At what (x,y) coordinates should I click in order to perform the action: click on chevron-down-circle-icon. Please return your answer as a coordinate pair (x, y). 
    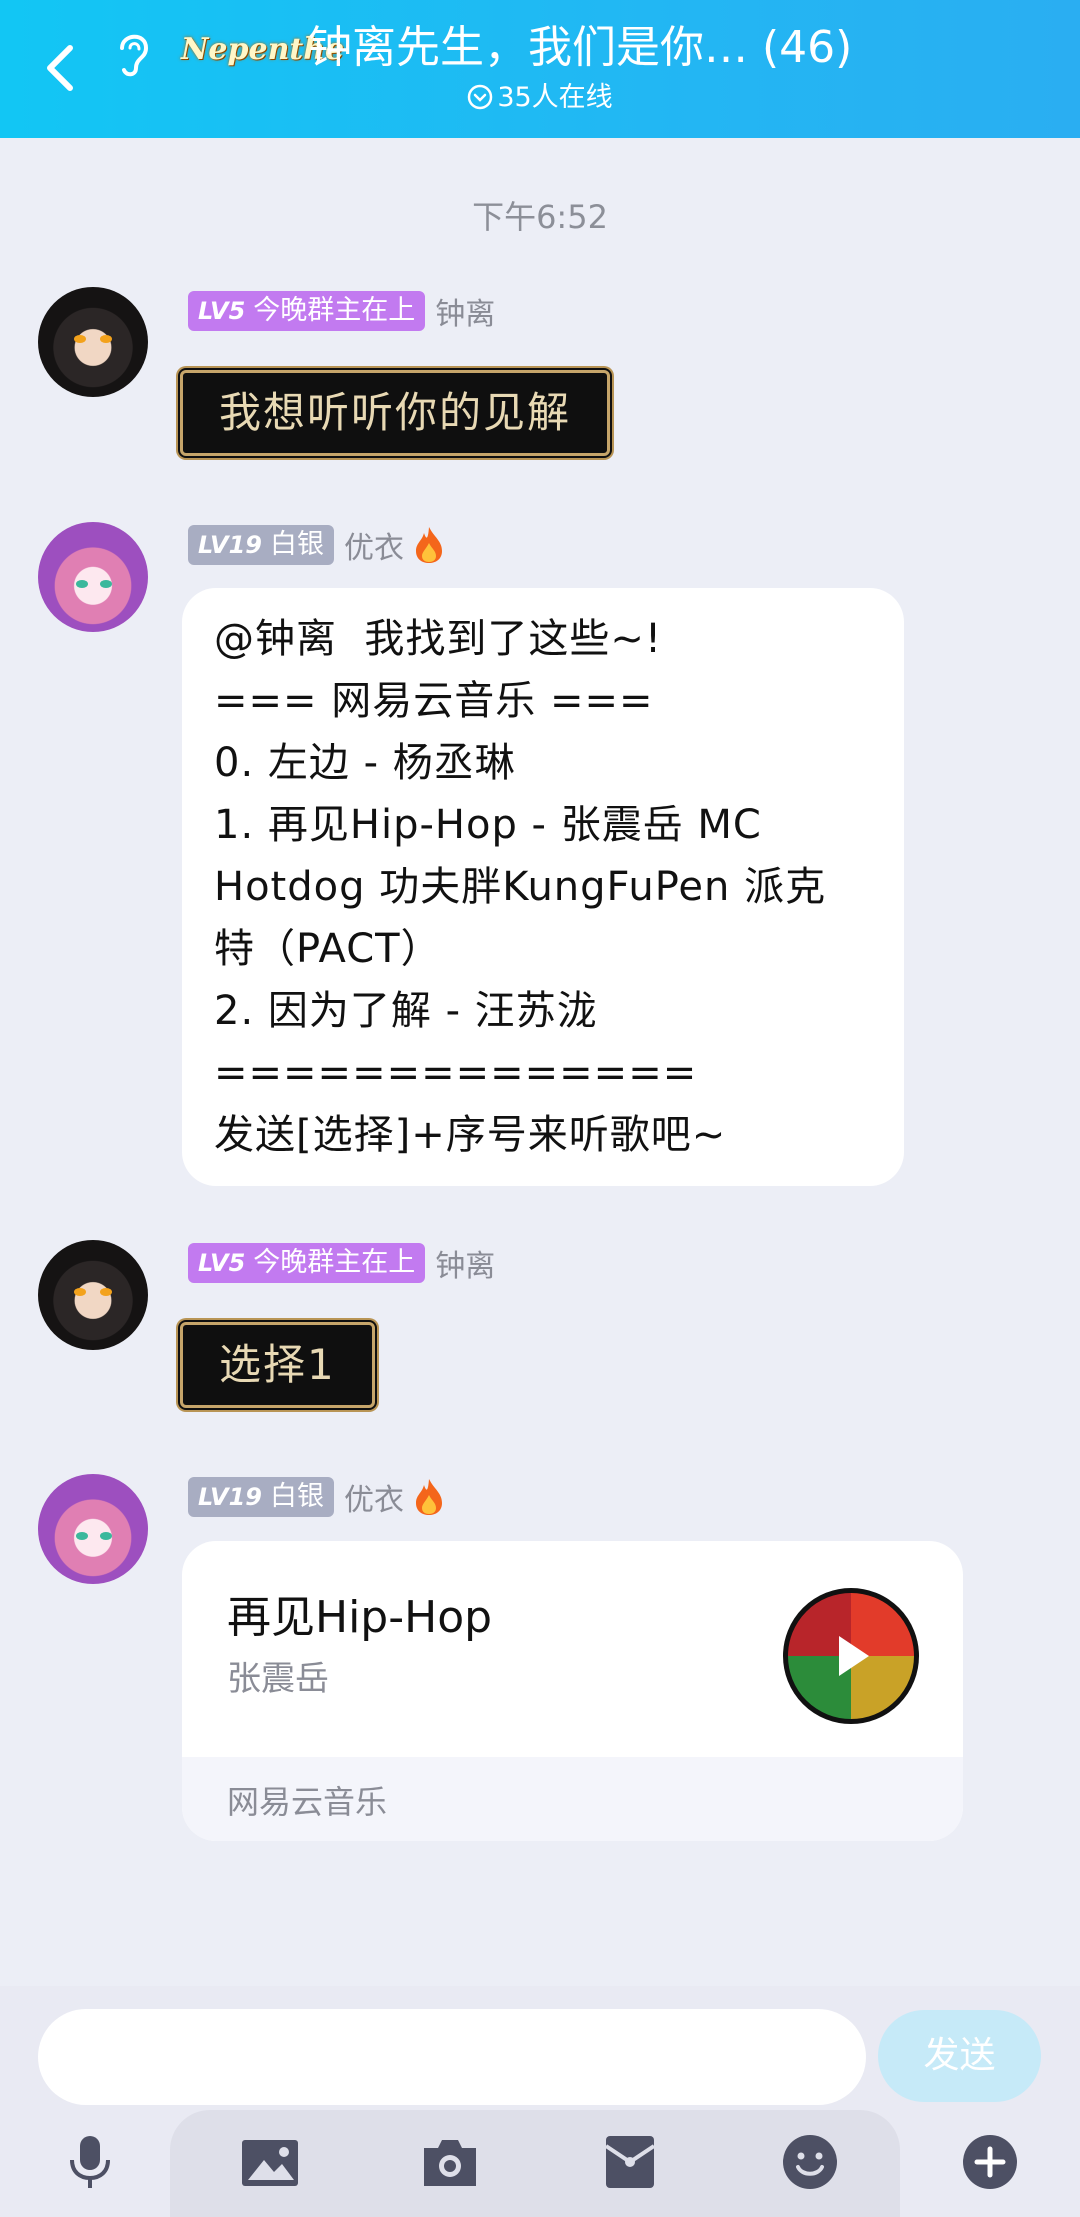
    Looking at the image, I should click on (480, 97).